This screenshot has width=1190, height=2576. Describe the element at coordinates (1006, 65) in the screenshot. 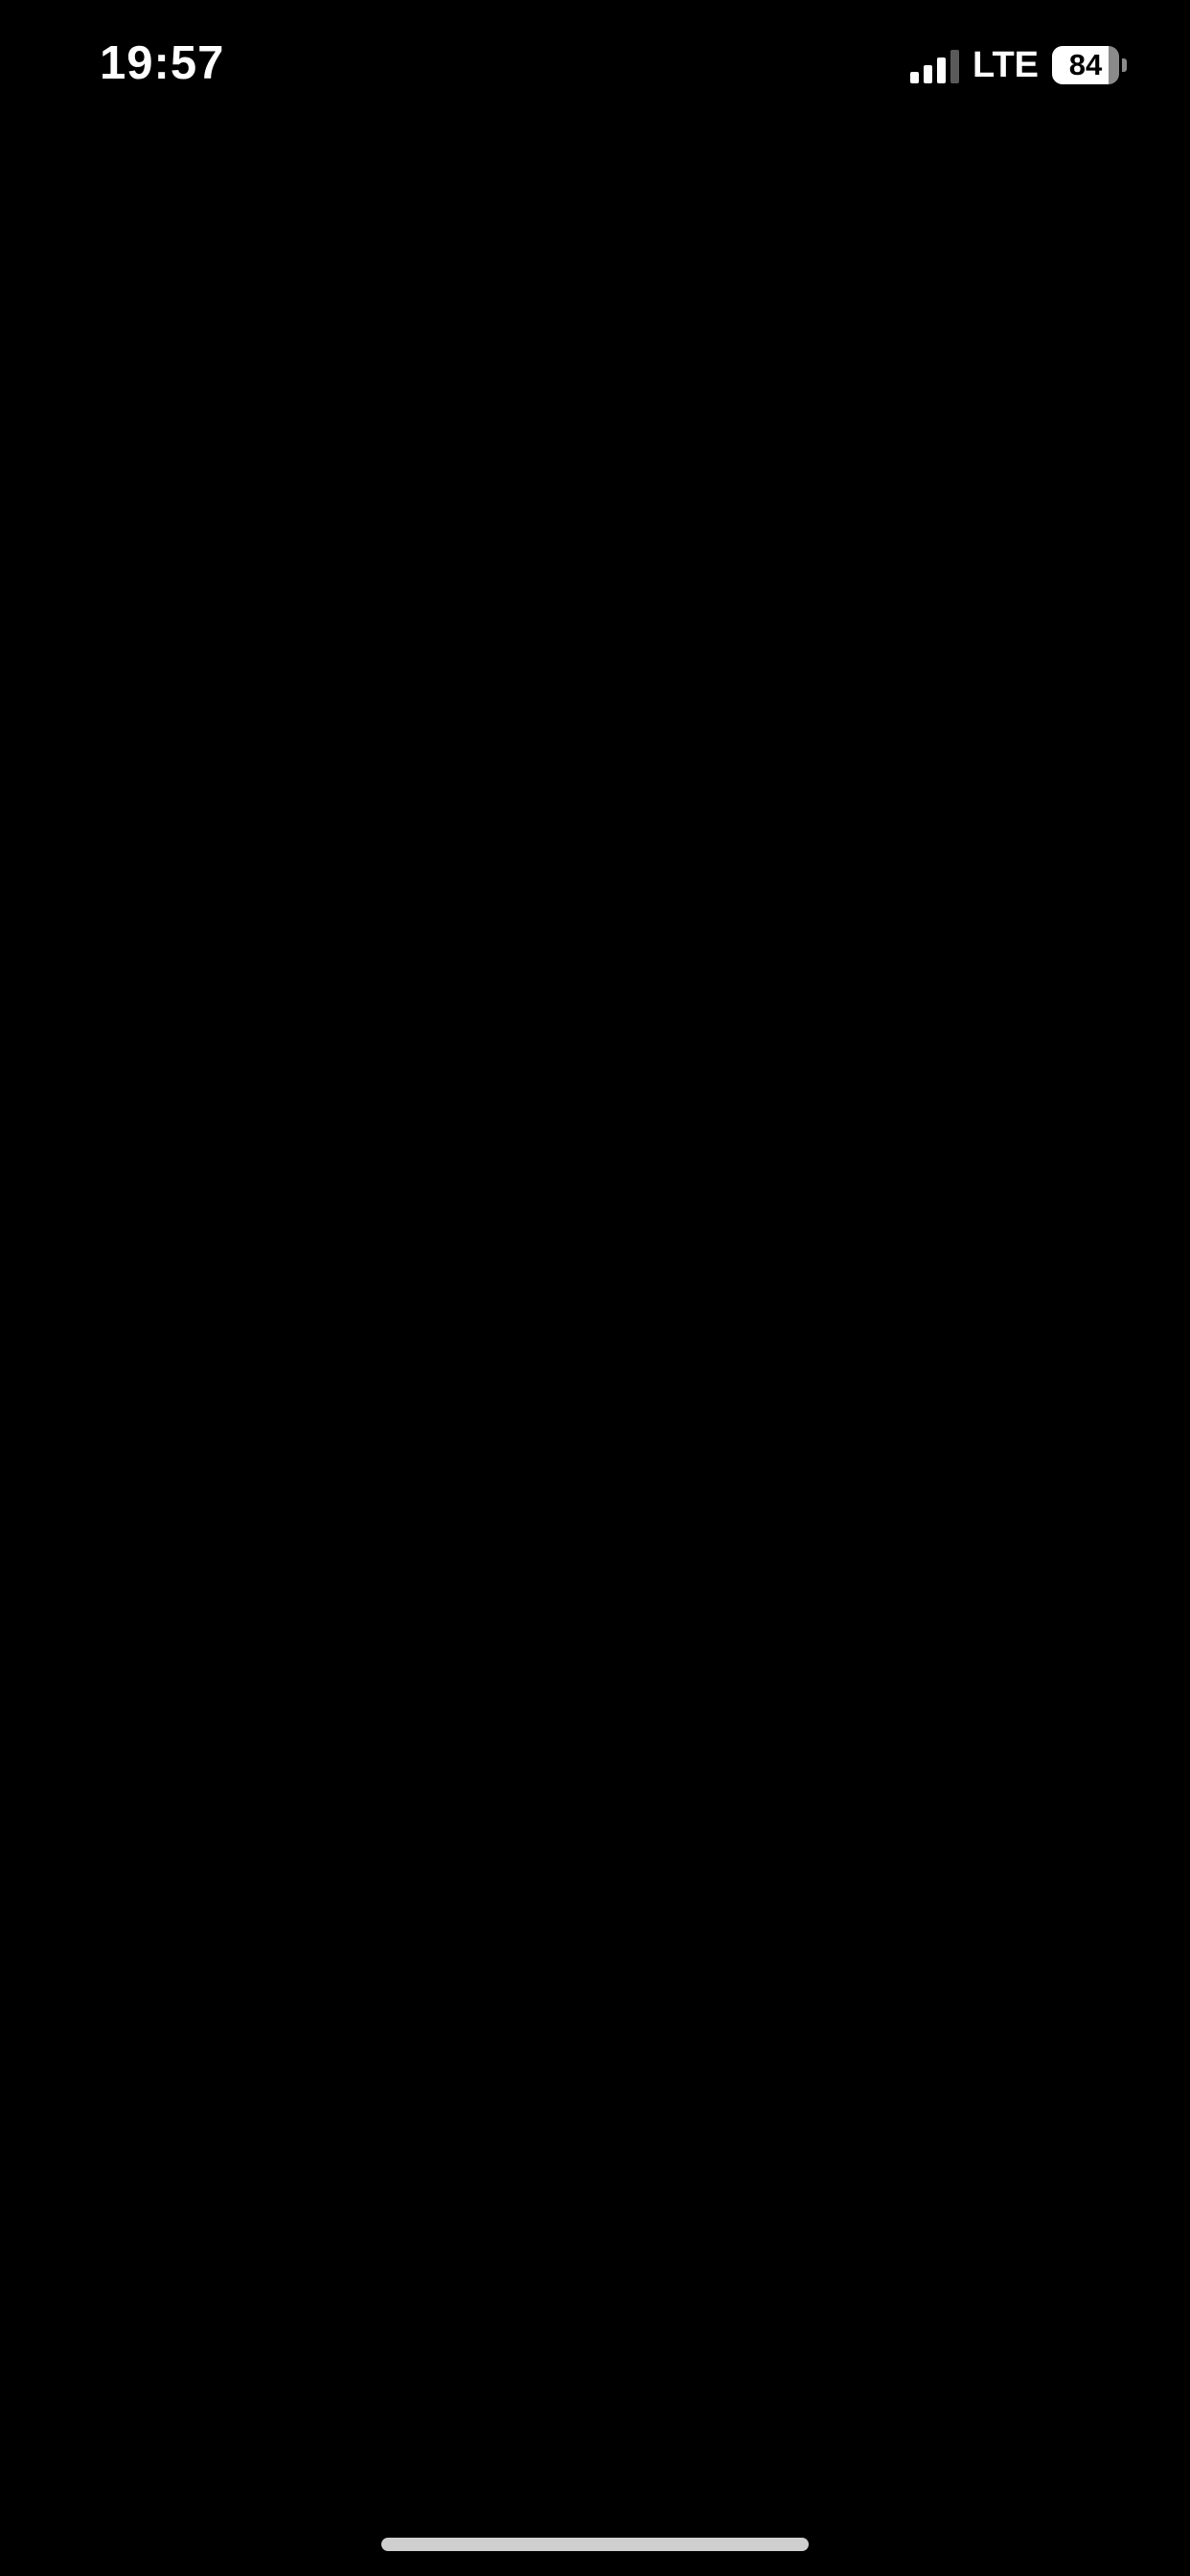

I see `network-type: LTE` at that location.